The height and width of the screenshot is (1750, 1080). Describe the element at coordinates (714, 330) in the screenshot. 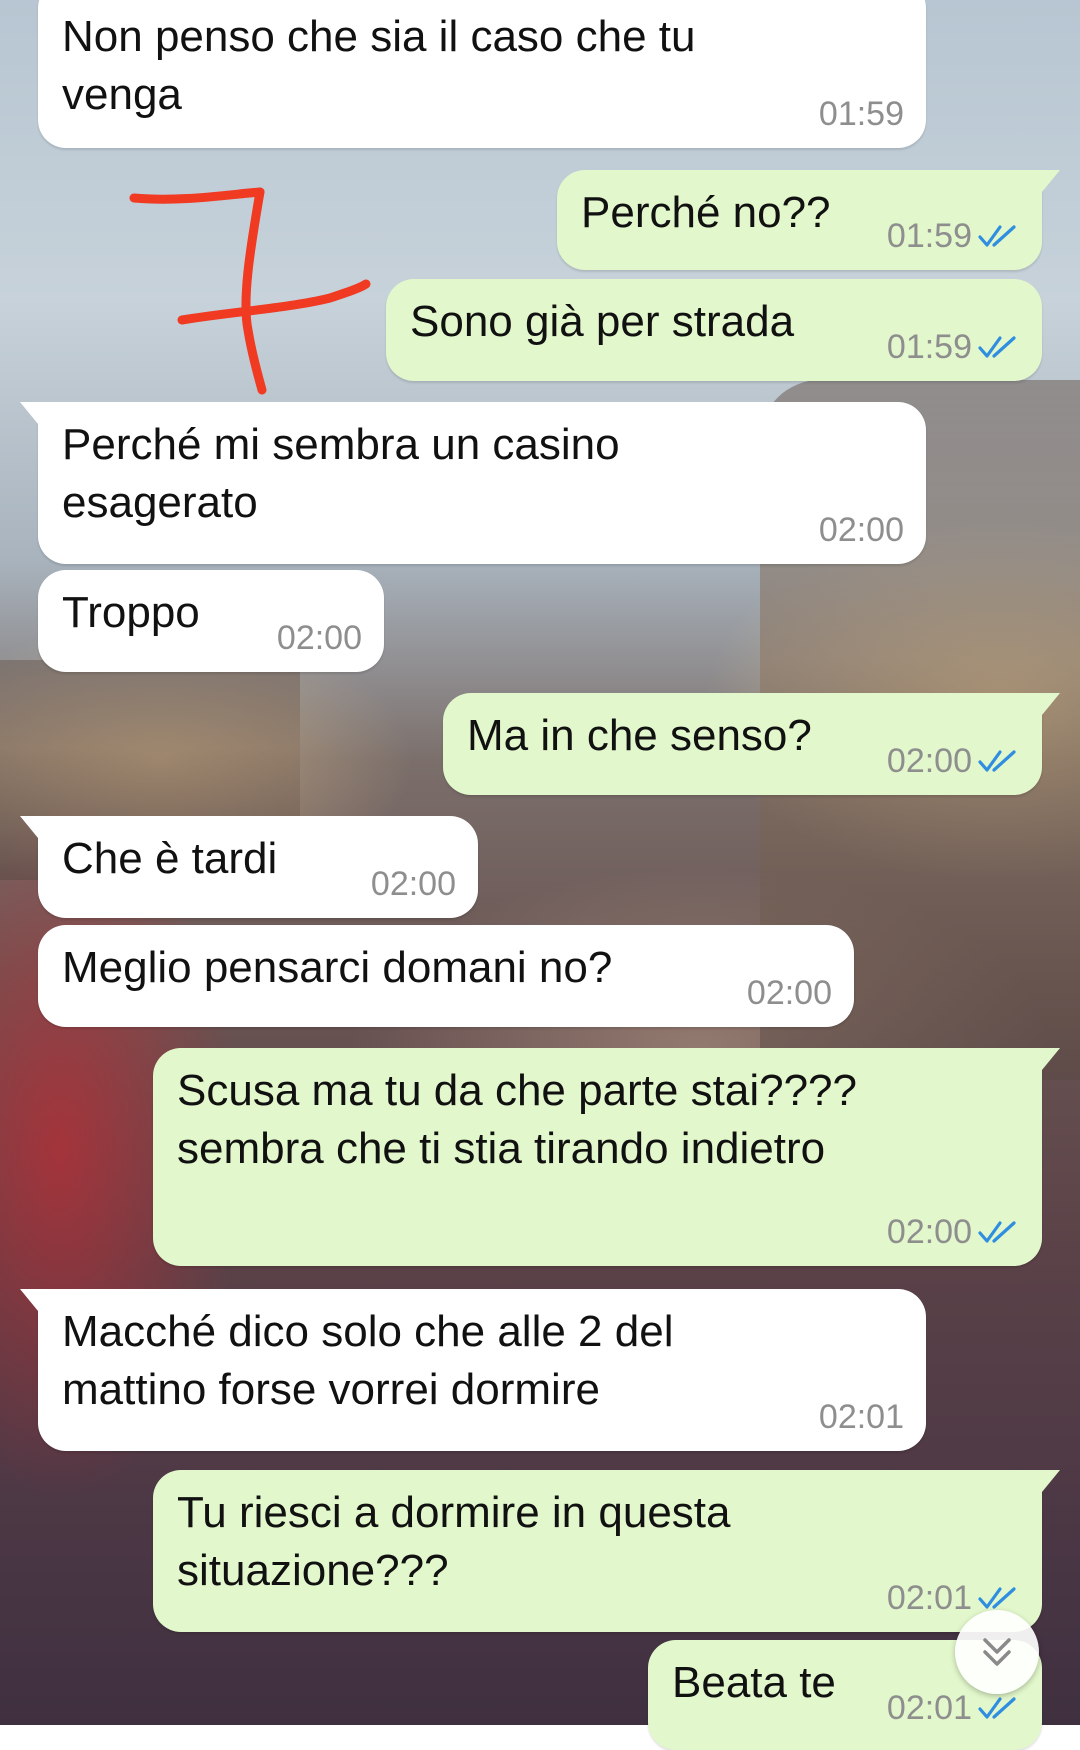

I see `message-outgoing: Sono già per strada 01:59` at that location.